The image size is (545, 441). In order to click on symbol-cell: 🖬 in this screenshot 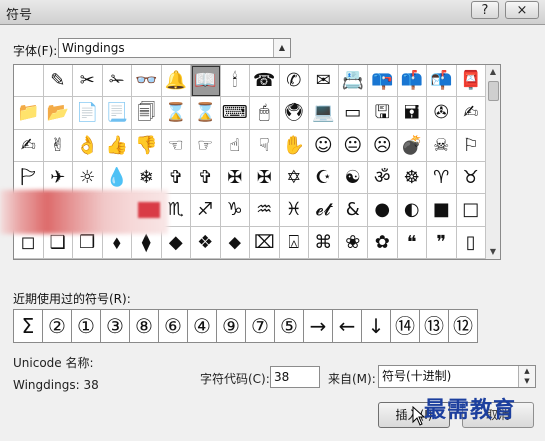, I will do `click(412, 113)`.